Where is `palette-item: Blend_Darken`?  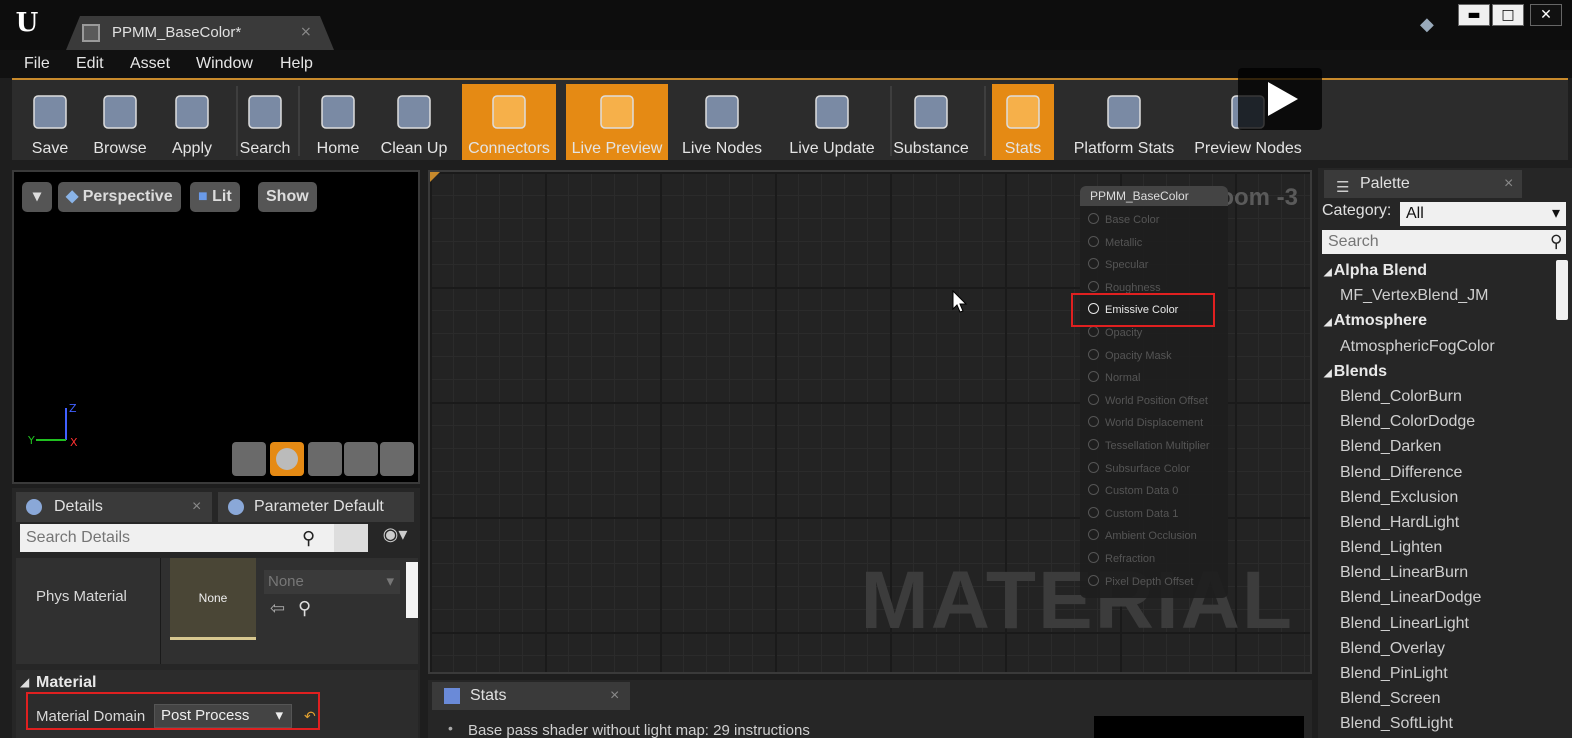 palette-item: Blend_Darken is located at coordinates (1436, 446).